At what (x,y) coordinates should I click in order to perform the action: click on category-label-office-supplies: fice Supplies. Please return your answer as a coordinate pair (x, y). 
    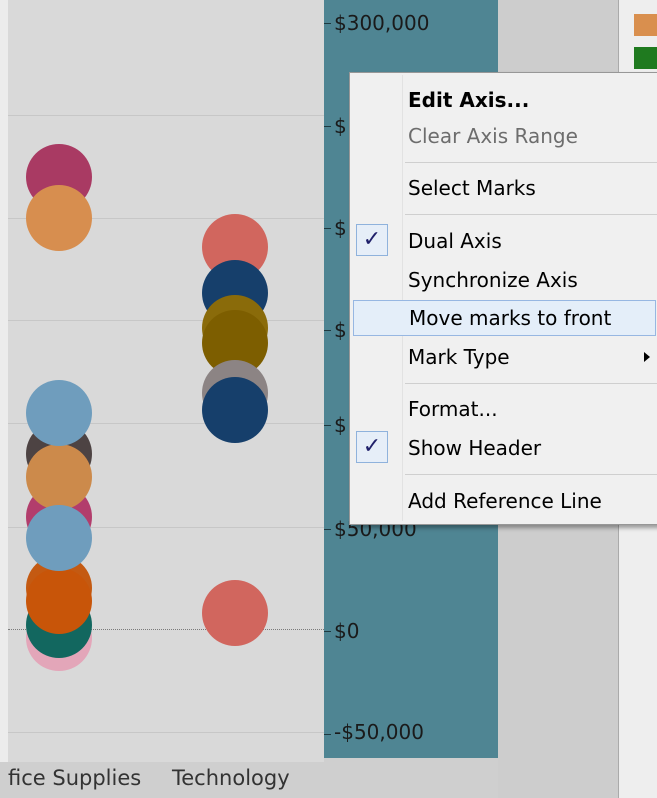
    Looking at the image, I should click on (74, 778).